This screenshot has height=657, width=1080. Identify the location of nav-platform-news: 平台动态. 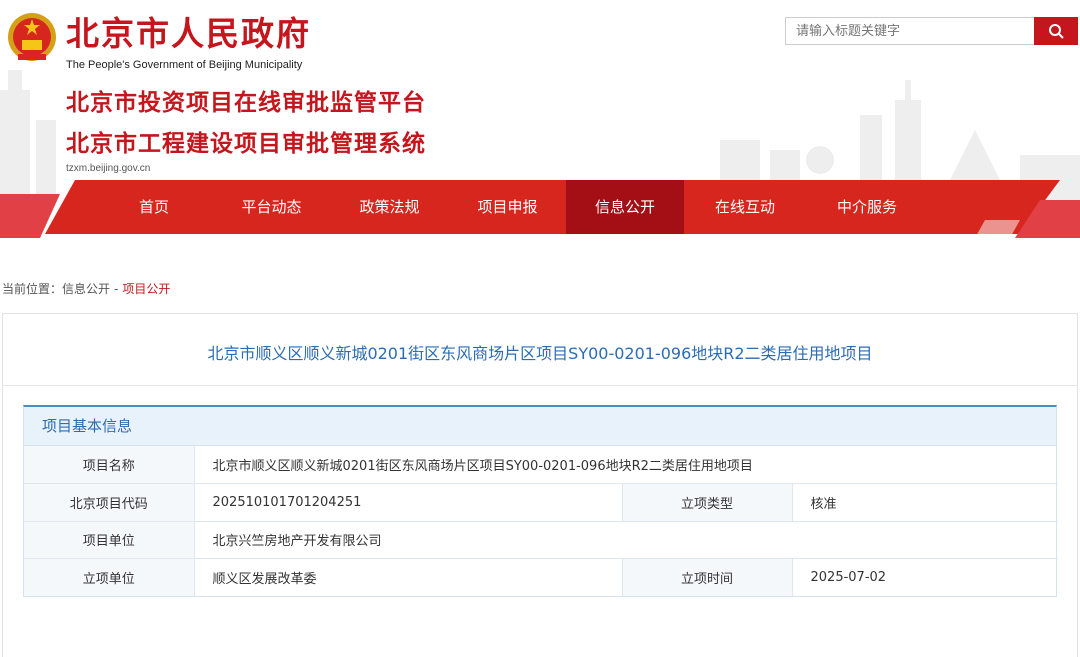
(271, 207).